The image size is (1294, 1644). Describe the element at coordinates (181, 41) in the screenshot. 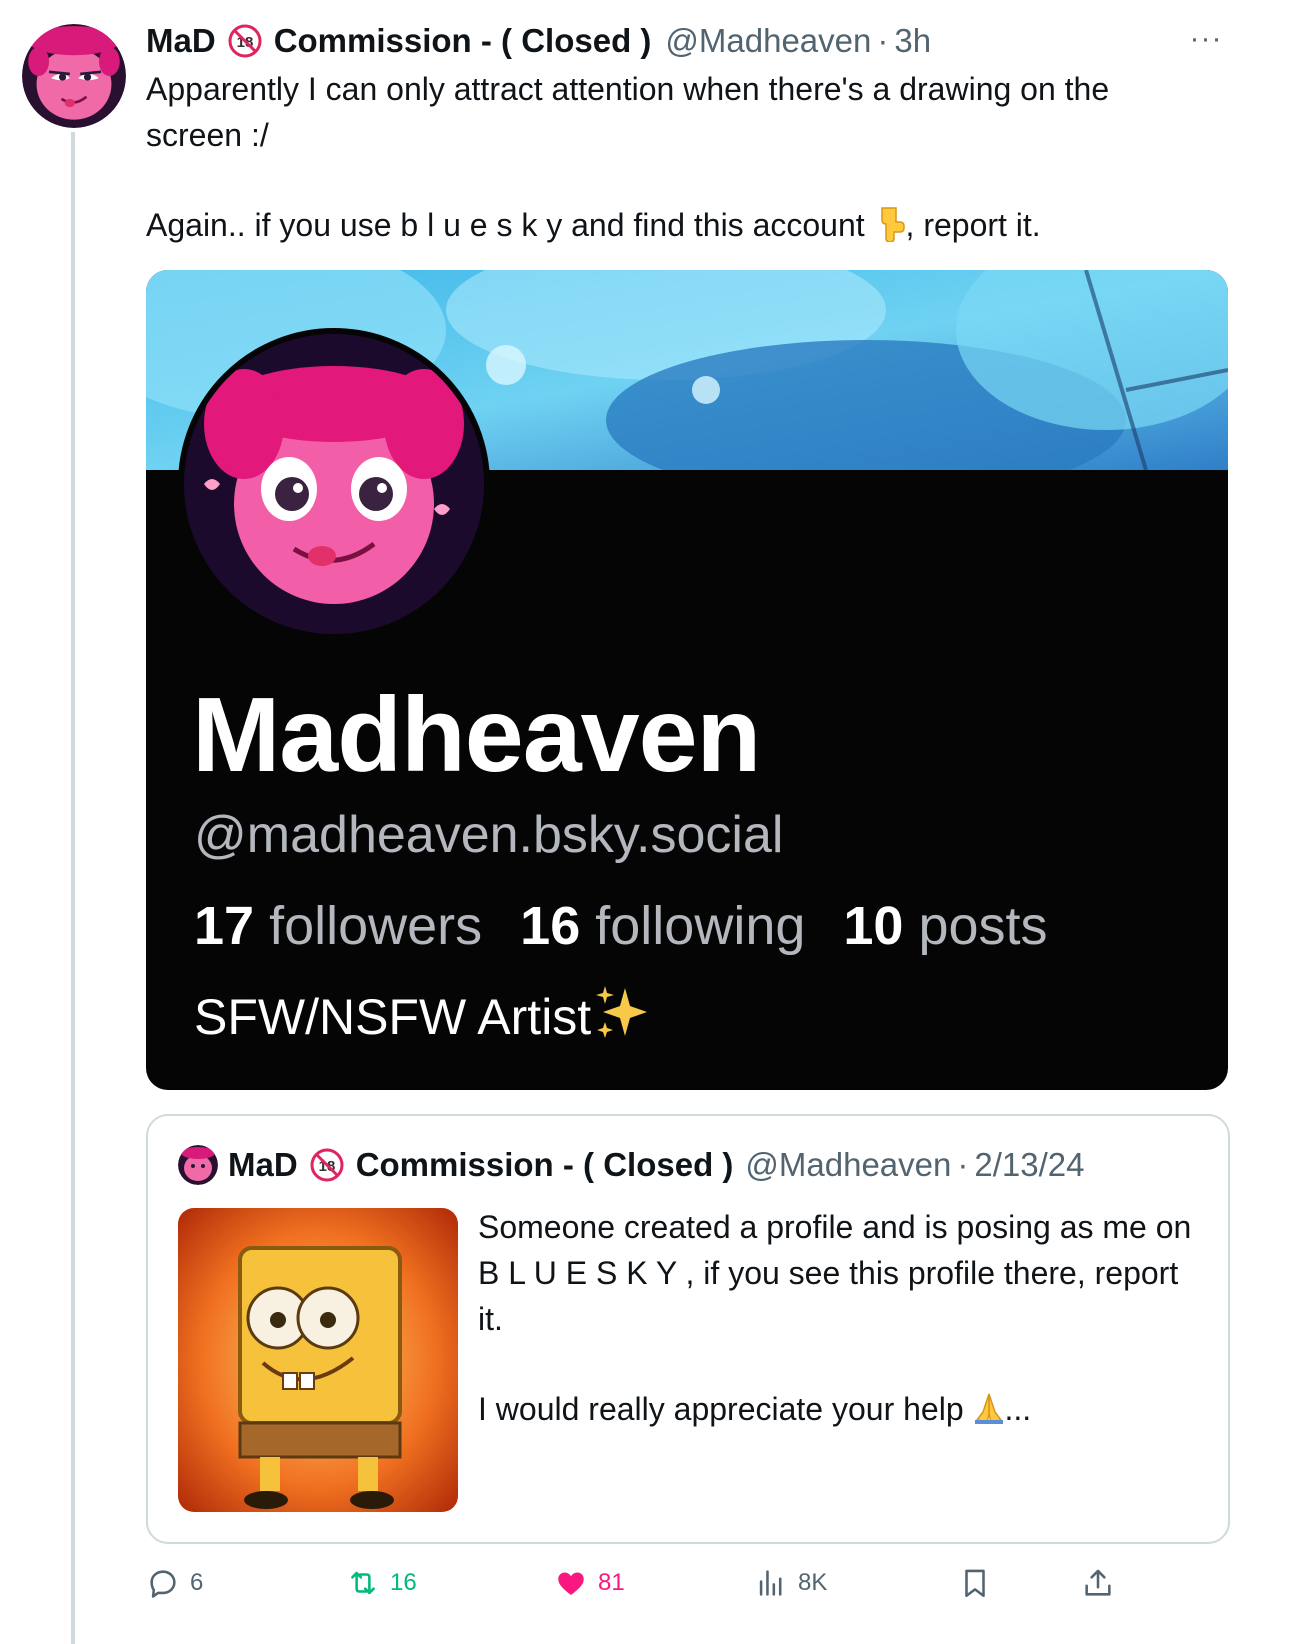

I see `author-name: MaD` at that location.